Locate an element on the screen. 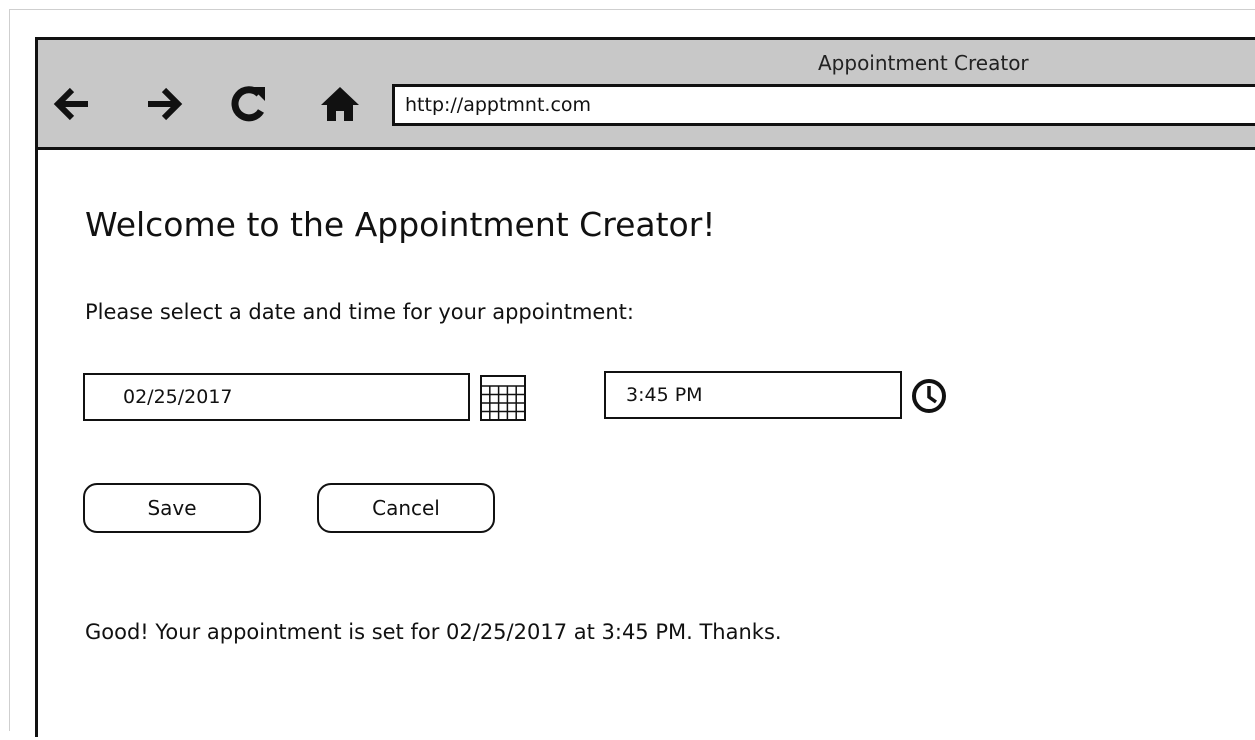  reload-icon is located at coordinates (248, 104).